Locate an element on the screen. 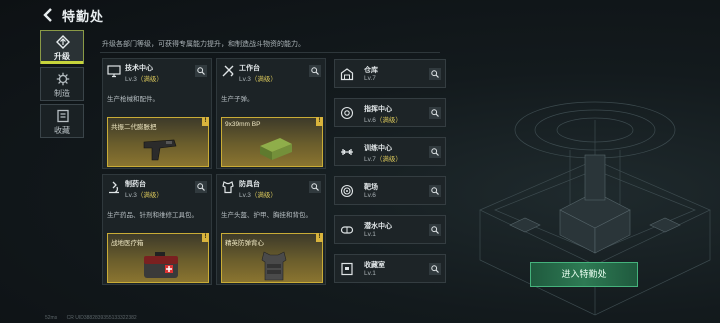 Image resolution: width=720 pixels, height=323 pixels. tab-upgrade: 升级 is located at coordinates (62, 47).